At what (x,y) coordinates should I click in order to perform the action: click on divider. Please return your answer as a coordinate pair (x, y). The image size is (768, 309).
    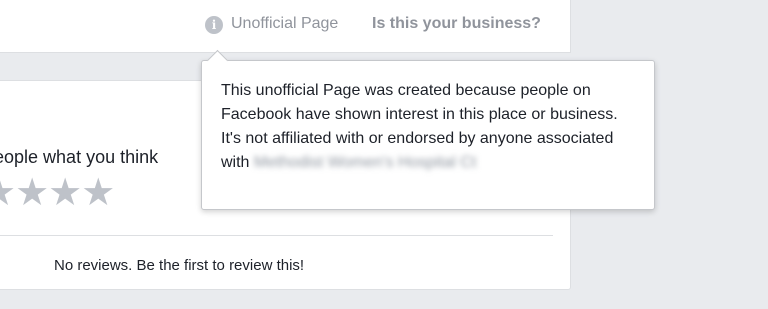
    Looking at the image, I should click on (276, 235).